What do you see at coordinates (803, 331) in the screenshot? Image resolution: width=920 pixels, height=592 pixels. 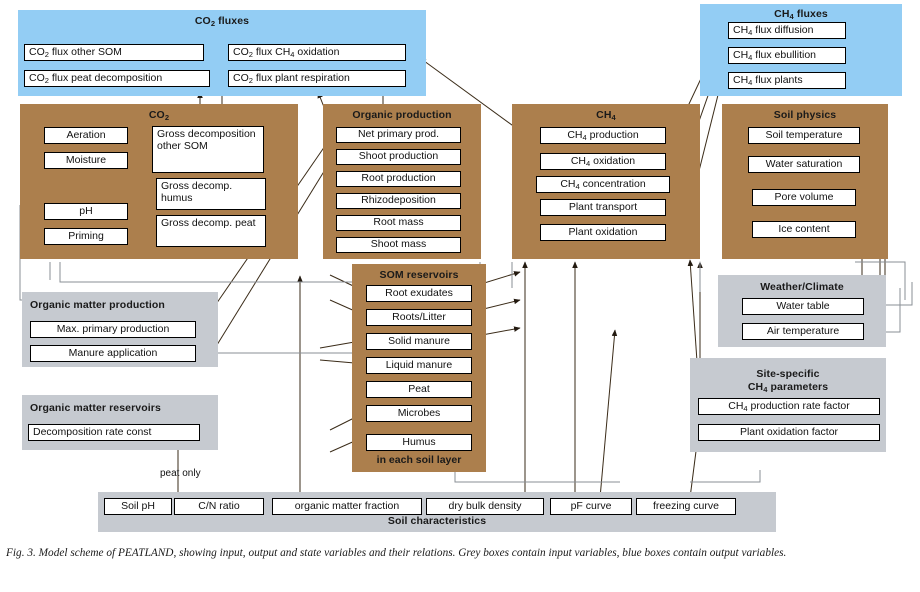 I see `node-air-temperature: Air temperature` at bounding box center [803, 331].